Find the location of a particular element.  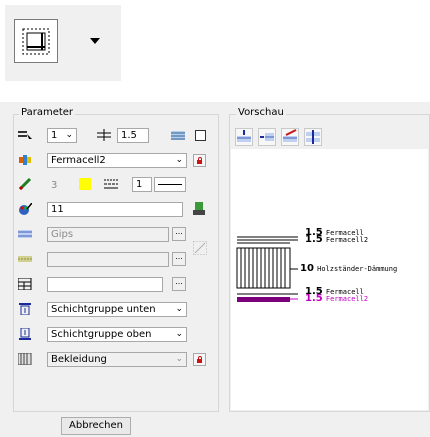

delete-layer-icon is located at coordinates (290, 135).